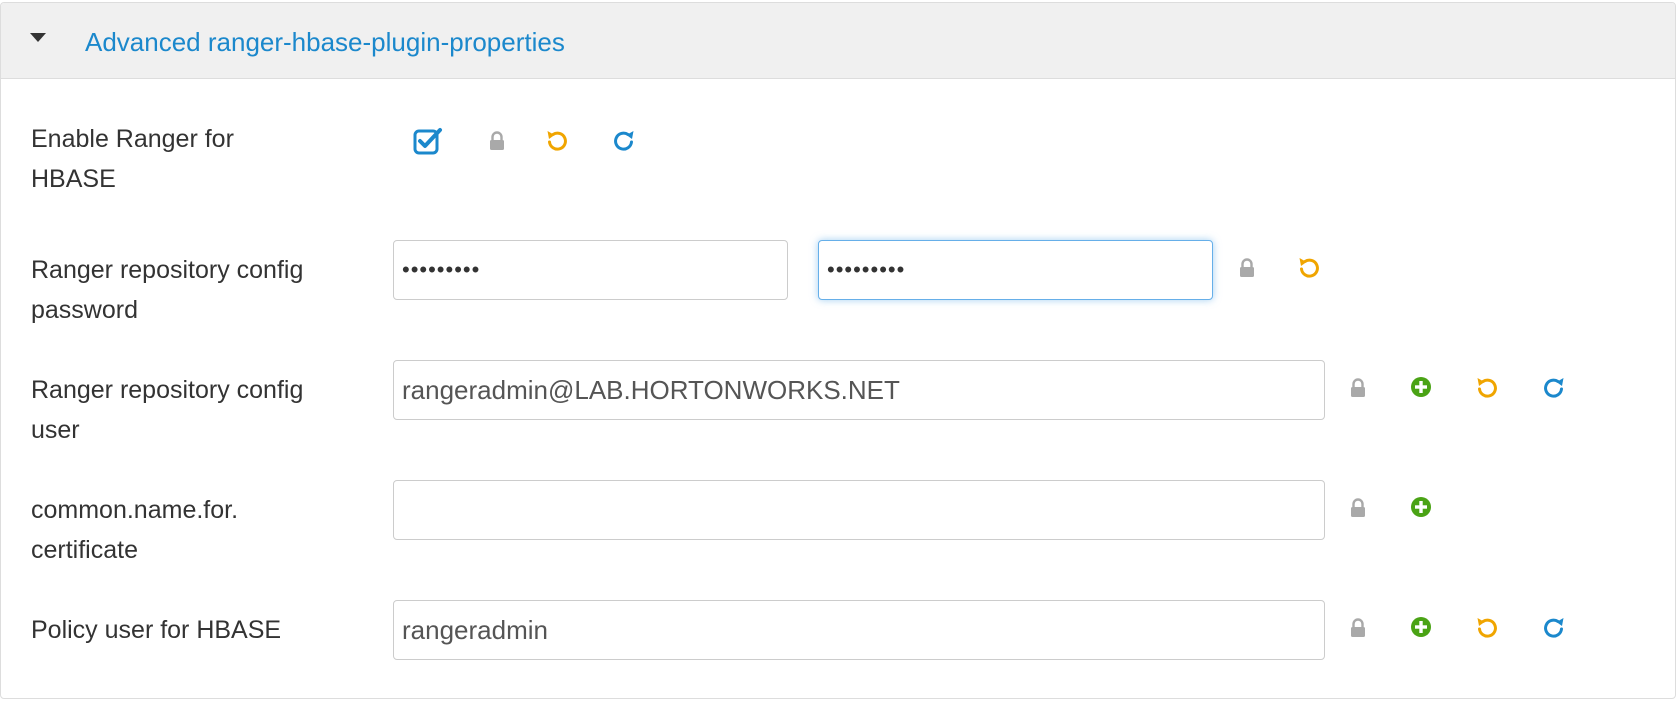  What do you see at coordinates (838, 41) in the screenshot?
I see `section-header: Advanced ranger-hbase-plugin-properties` at bounding box center [838, 41].